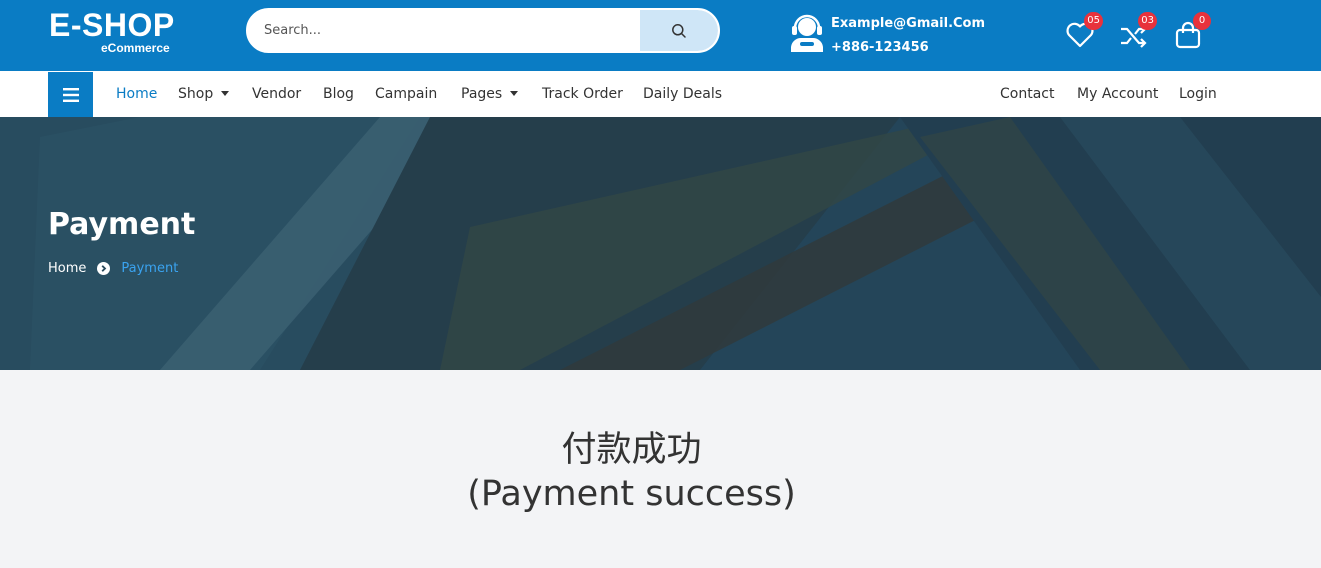 Image resolution: width=1321 pixels, height=568 pixels. What do you see at coordinates (908, 24) in the screenshot?
I see `contact-email: Example@Gmail.Com` at bounding box center [908, 24].